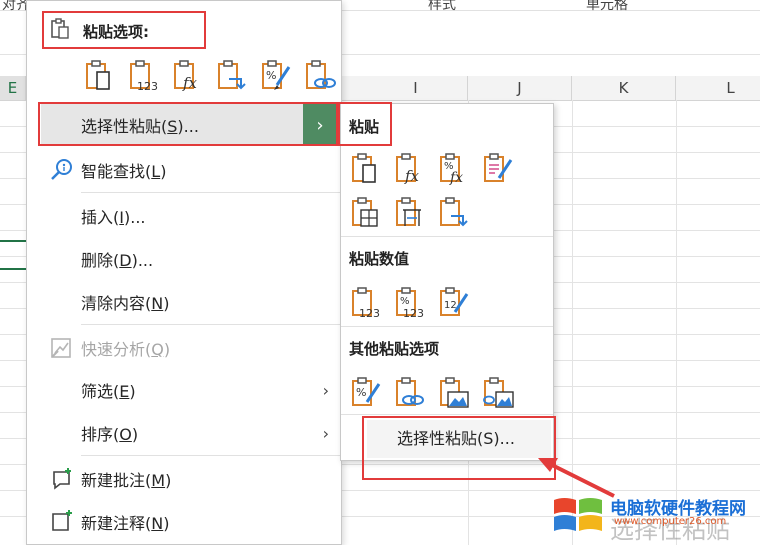 The image size is (760, 545). Describe the element at coordinates (62, 479) in the screenshot. I see `new-comment-icon` at that location.